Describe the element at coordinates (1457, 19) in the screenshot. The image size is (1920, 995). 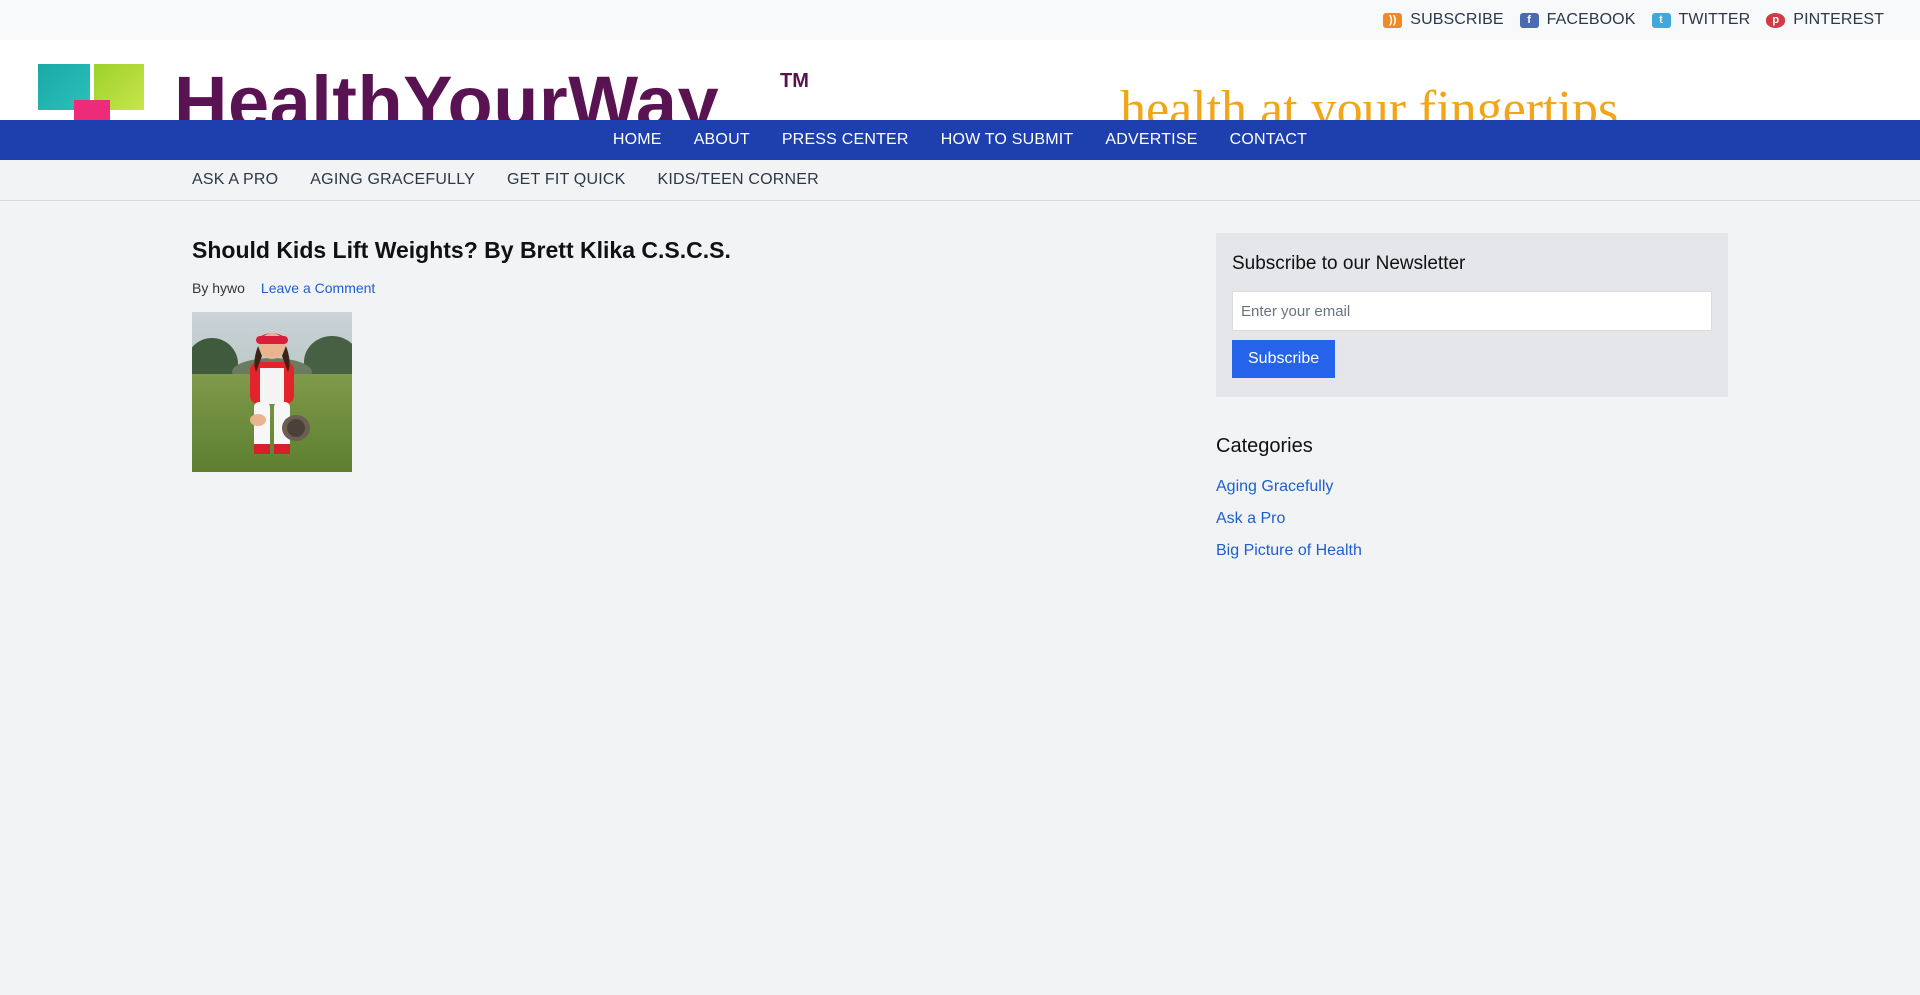
I see `subscribe-link-label: SUBSCRIBE` at that location.